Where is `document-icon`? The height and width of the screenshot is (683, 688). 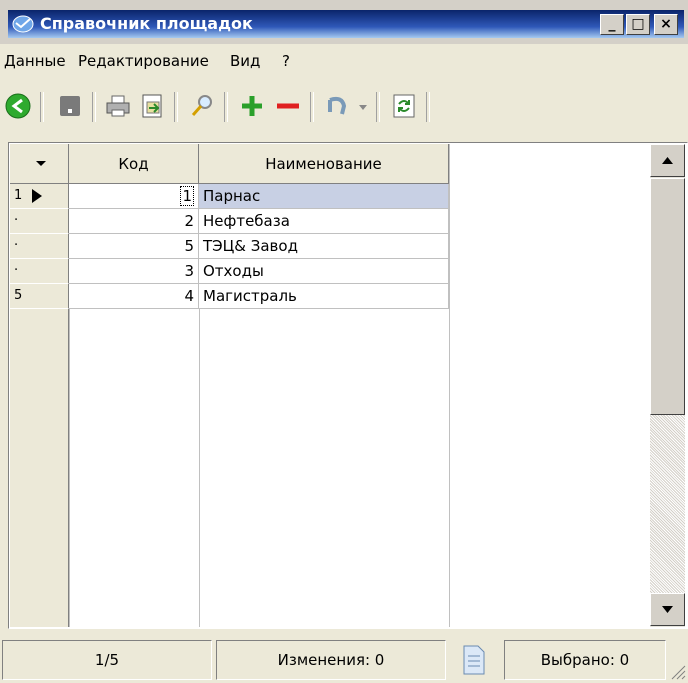 document-icon is located at coordinates (474, 660).